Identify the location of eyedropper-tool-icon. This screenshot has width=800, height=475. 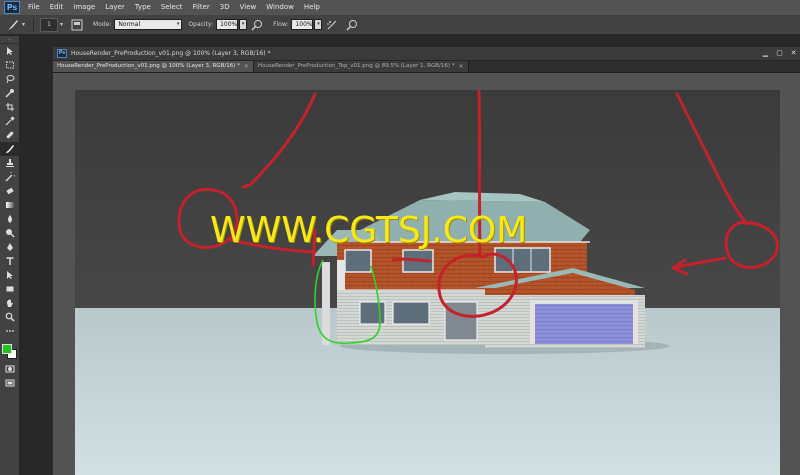
(10, 121).